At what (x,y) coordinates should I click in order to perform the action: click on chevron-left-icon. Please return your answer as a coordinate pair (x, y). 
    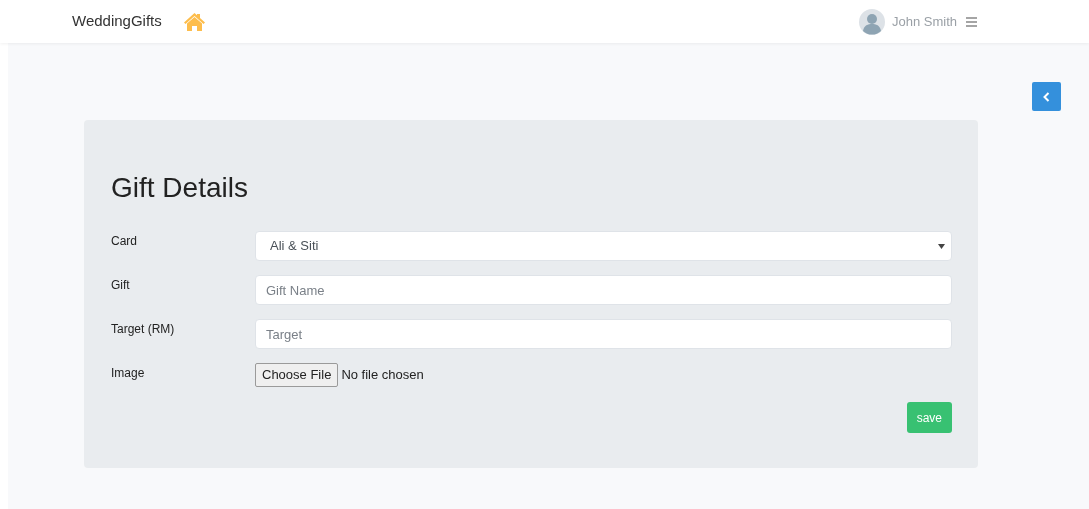
    Looking at the image, I should click on (1046, 96).